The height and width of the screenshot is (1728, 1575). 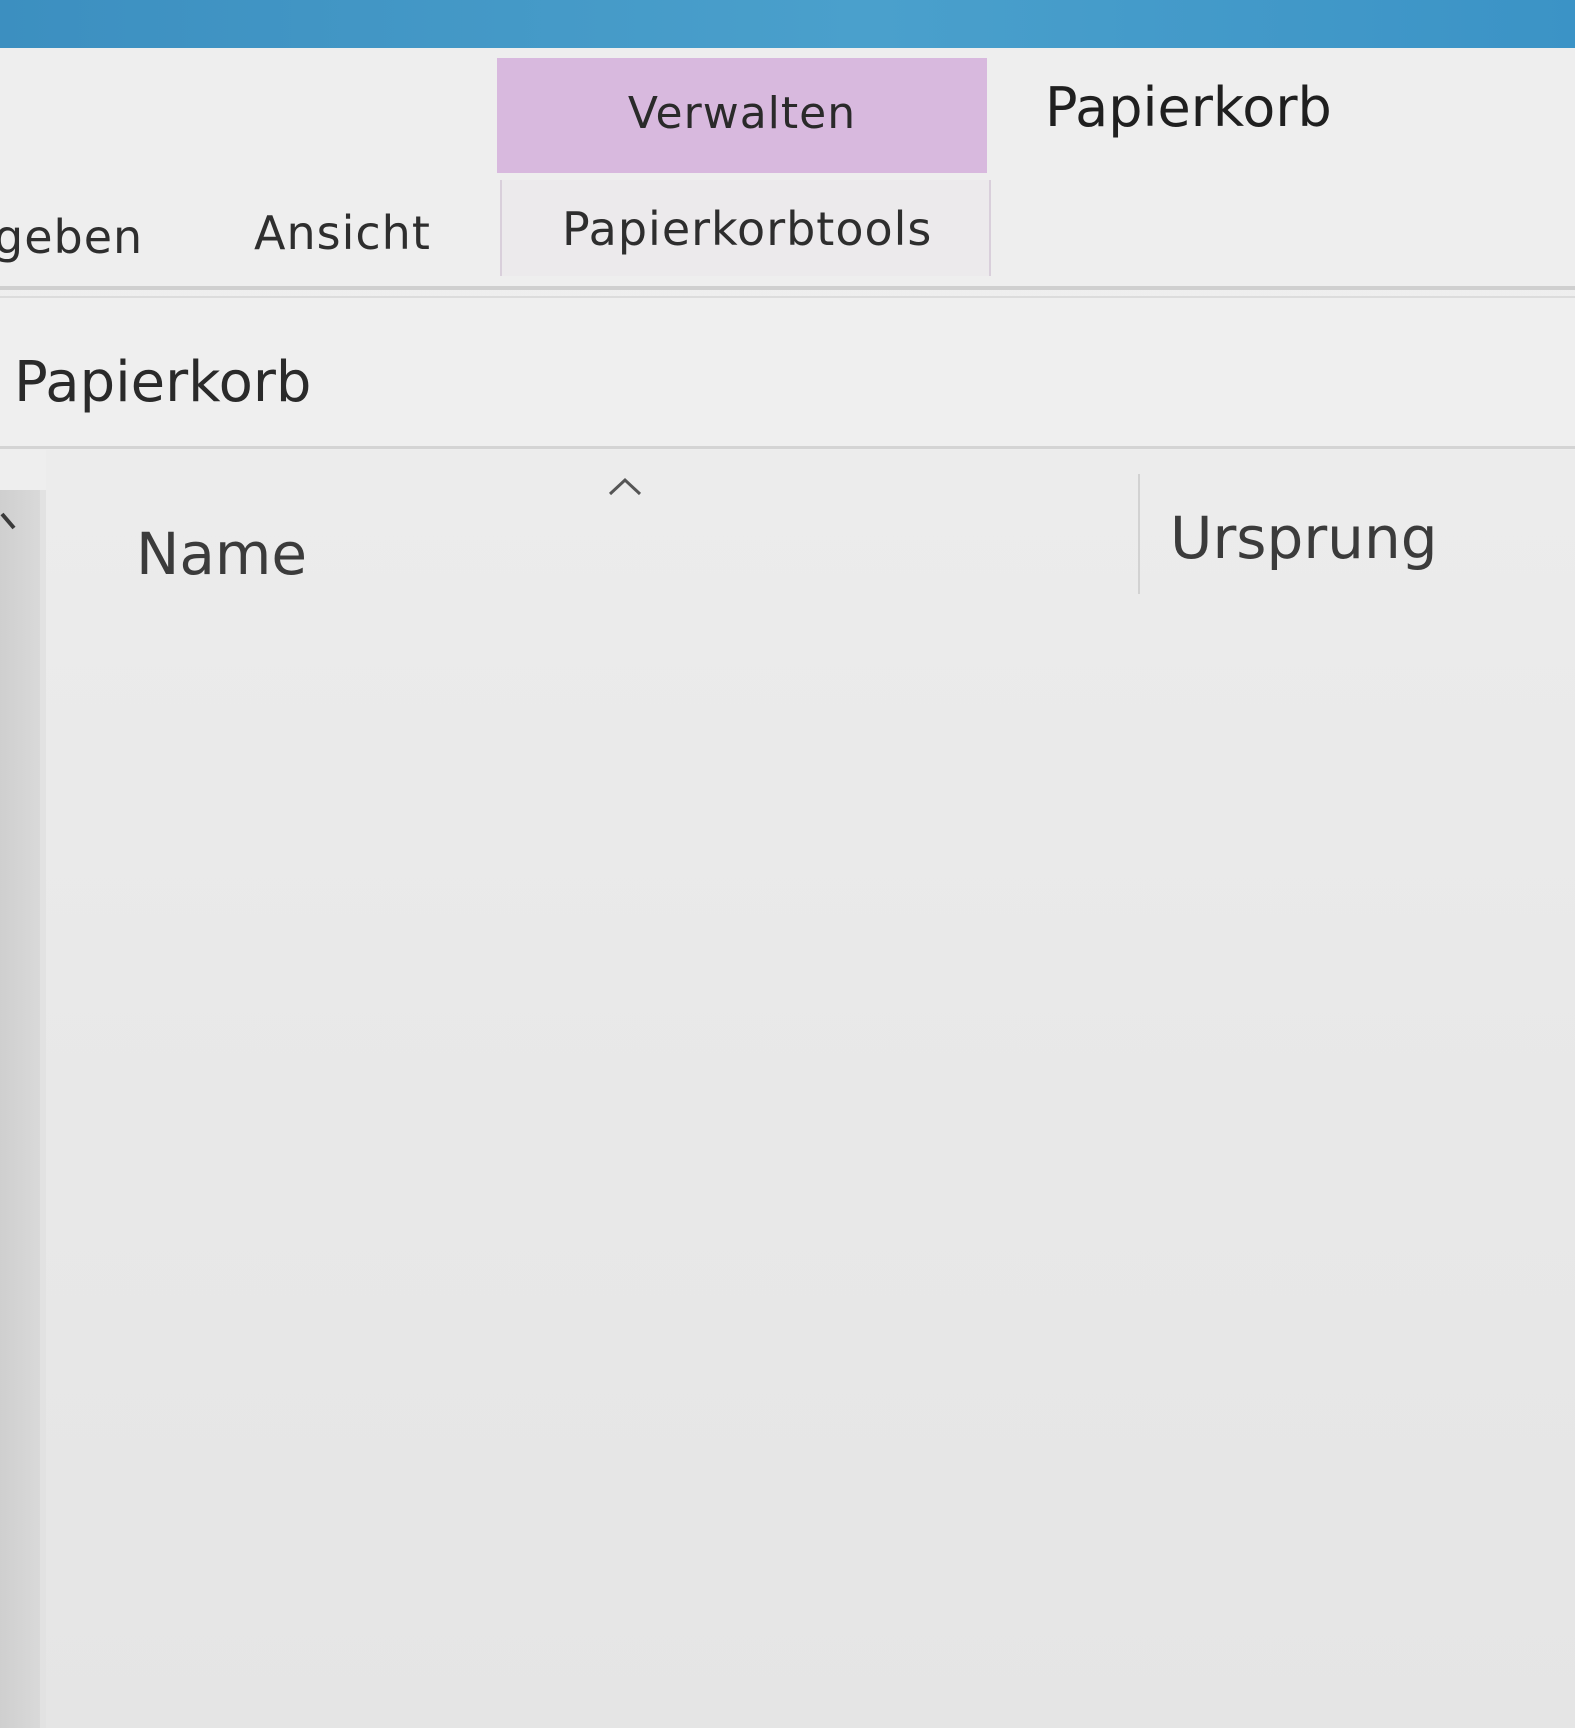 I want to click on title-bar-accent, so click(x=787, y=24).